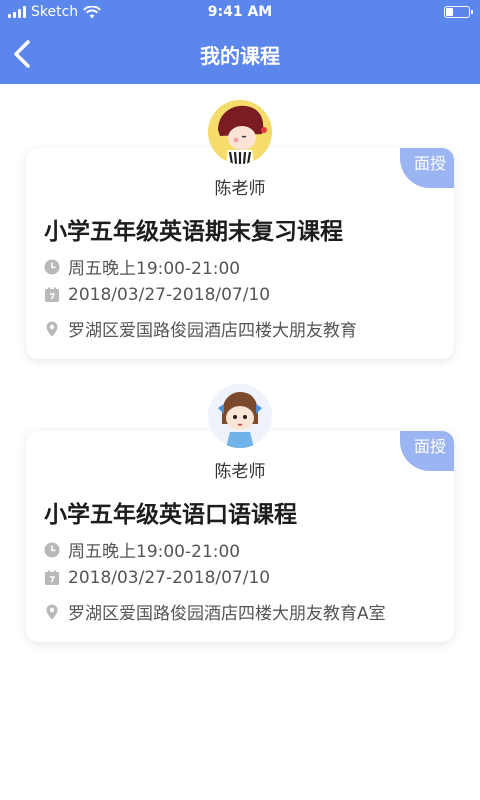 The width and height of the screenshot is (480, 800). Describe the element at coordinates (170, 515) in the screenshot. I see `course-title: 小学五年级英语口语课程` at that location.